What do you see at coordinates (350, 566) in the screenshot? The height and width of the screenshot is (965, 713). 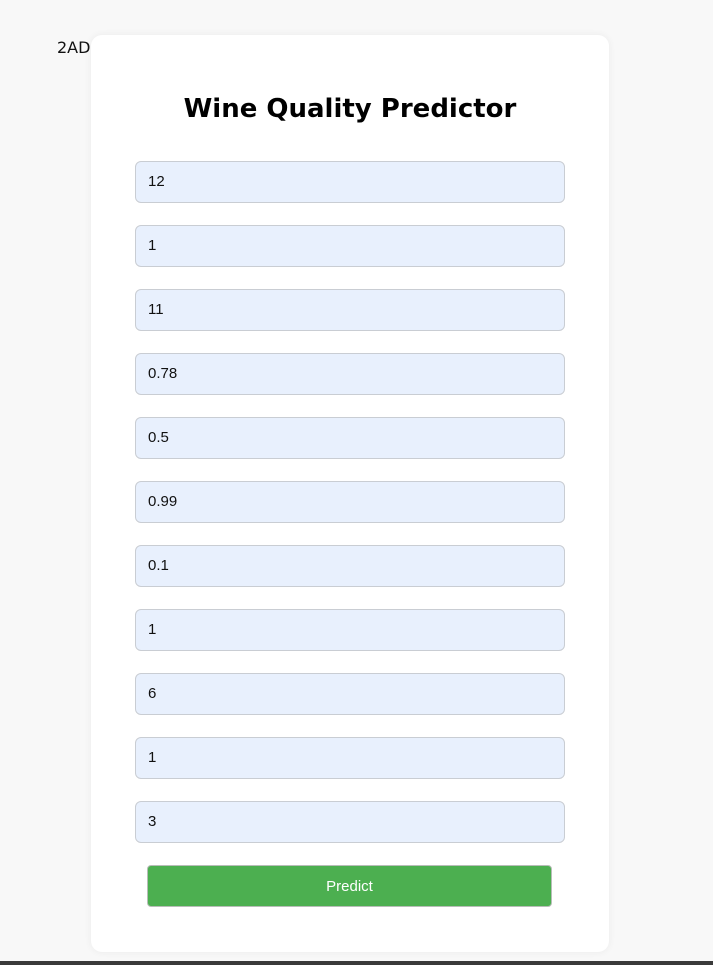 I see `input-field-7: 0.1` at bounding box center [350, 566].